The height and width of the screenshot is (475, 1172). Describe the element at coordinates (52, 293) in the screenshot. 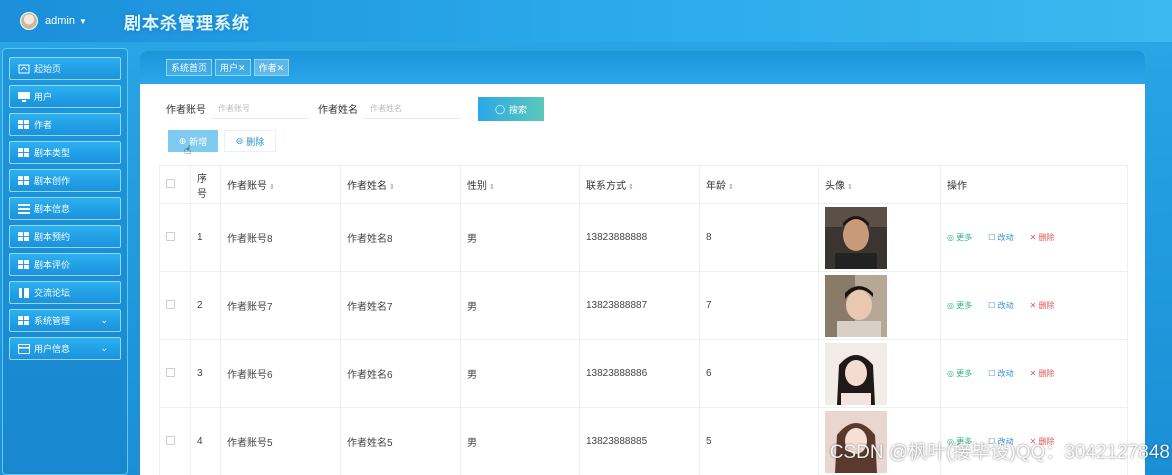

I see `sidebar-item-label: 交流论坛` at that location.